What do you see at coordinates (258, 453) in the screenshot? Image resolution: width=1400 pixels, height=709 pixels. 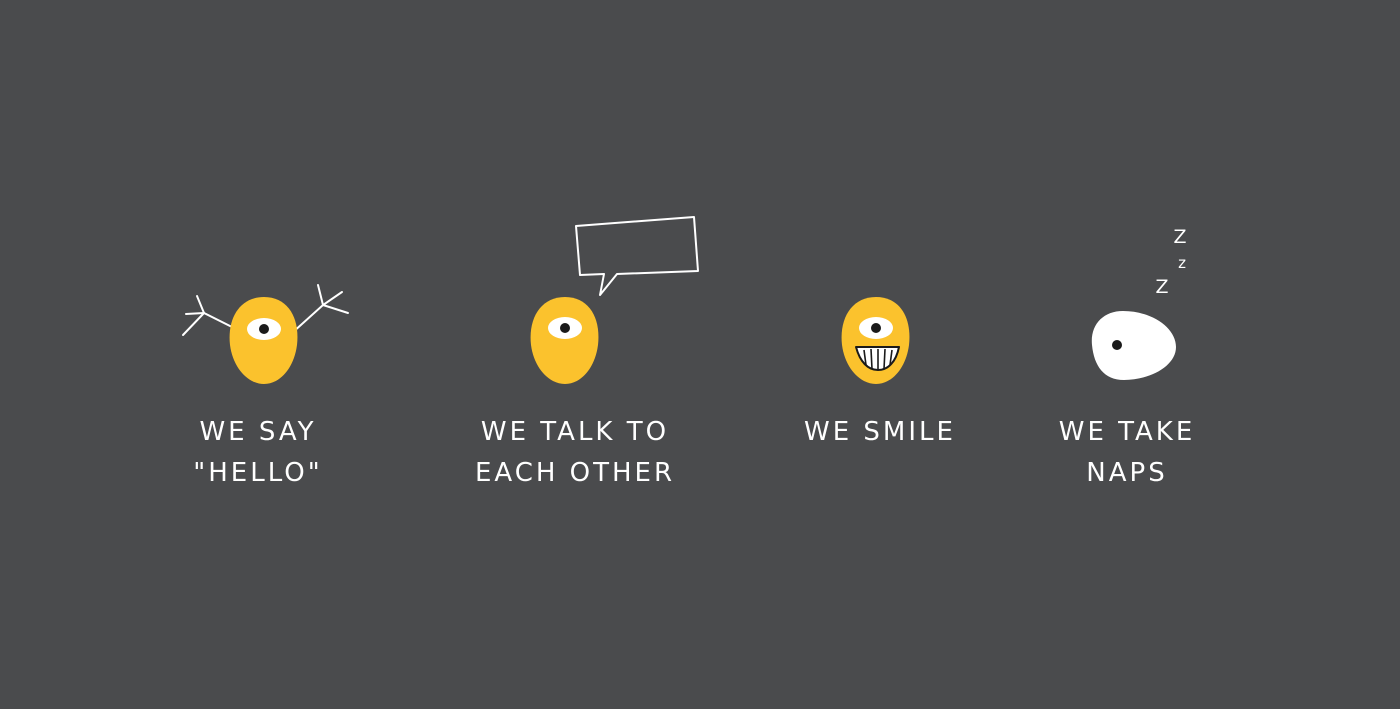 I see `caption-hello: WE SAY "HELLO"` at bounding box center [258, 453].